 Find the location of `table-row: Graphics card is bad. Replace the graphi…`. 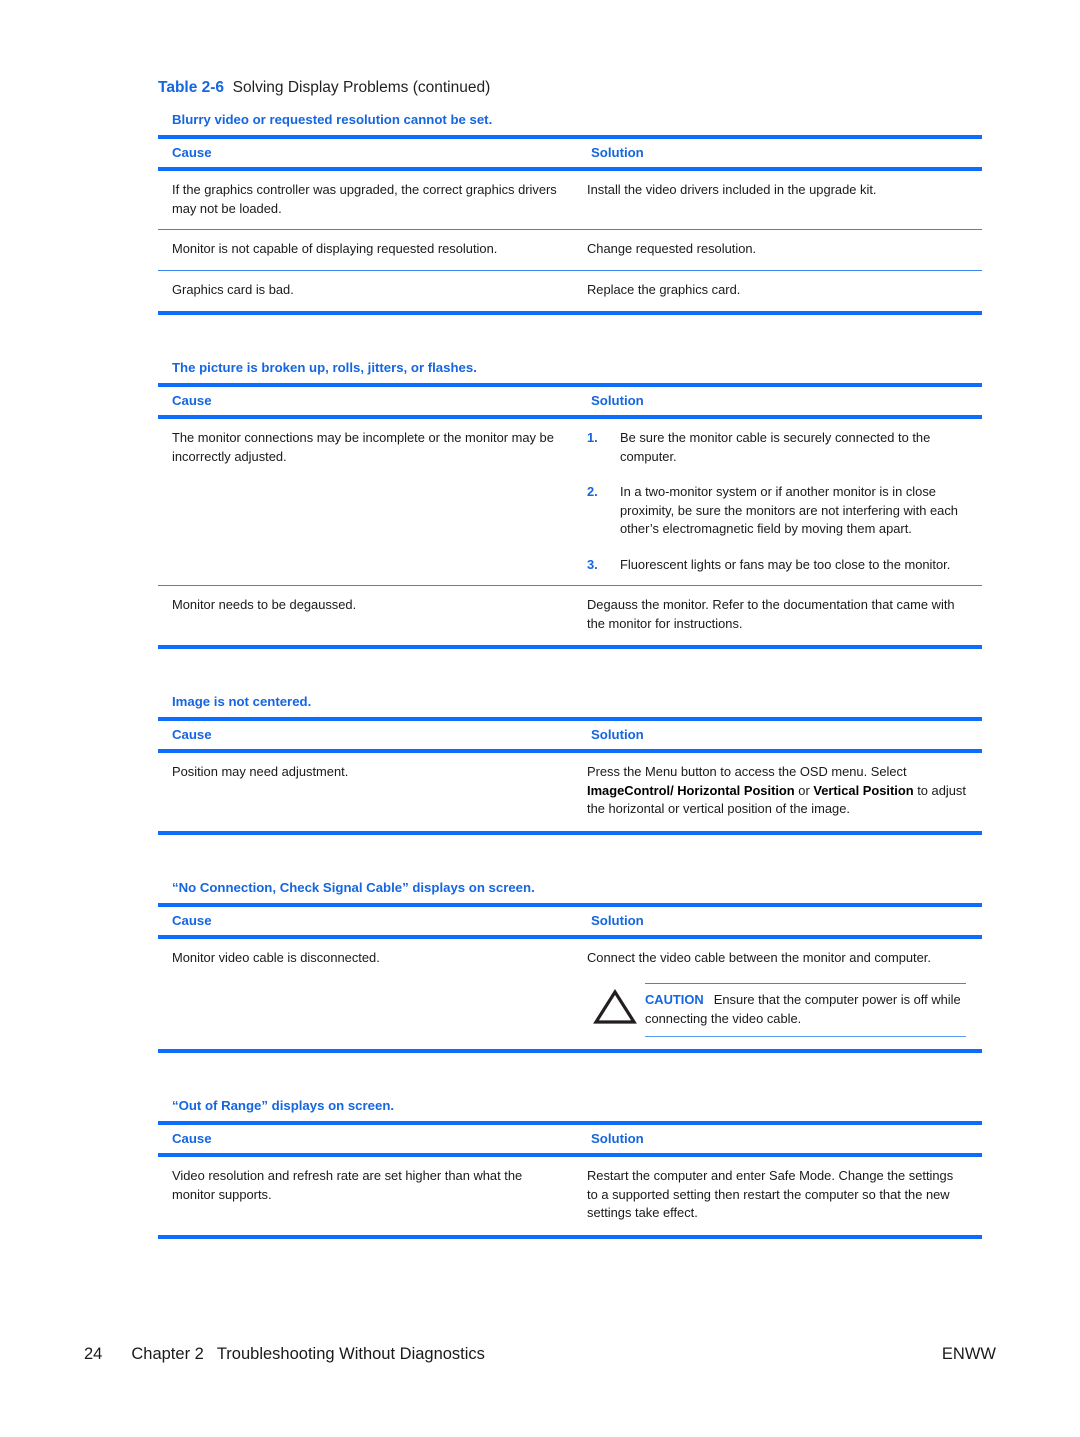

table-row: Graphics card is bad. Replace the graphi… is located at coordinates (570, 292).